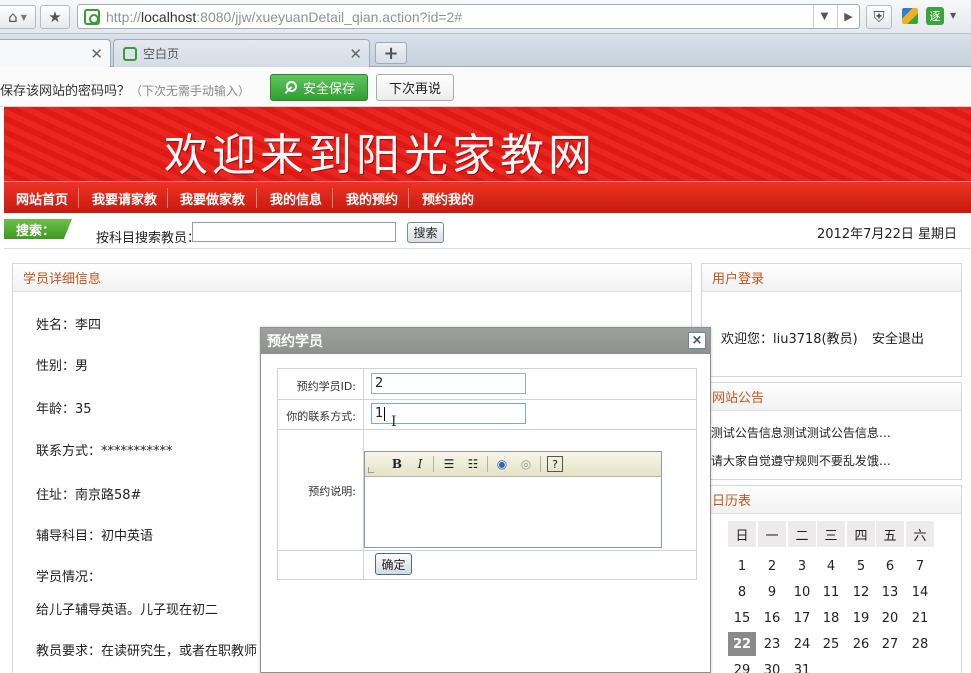 The height and width of the screenshot is (673, 971). Describe the element at coordinates (294, 232) in the screenshot. I see `subject-search-input` at that location.